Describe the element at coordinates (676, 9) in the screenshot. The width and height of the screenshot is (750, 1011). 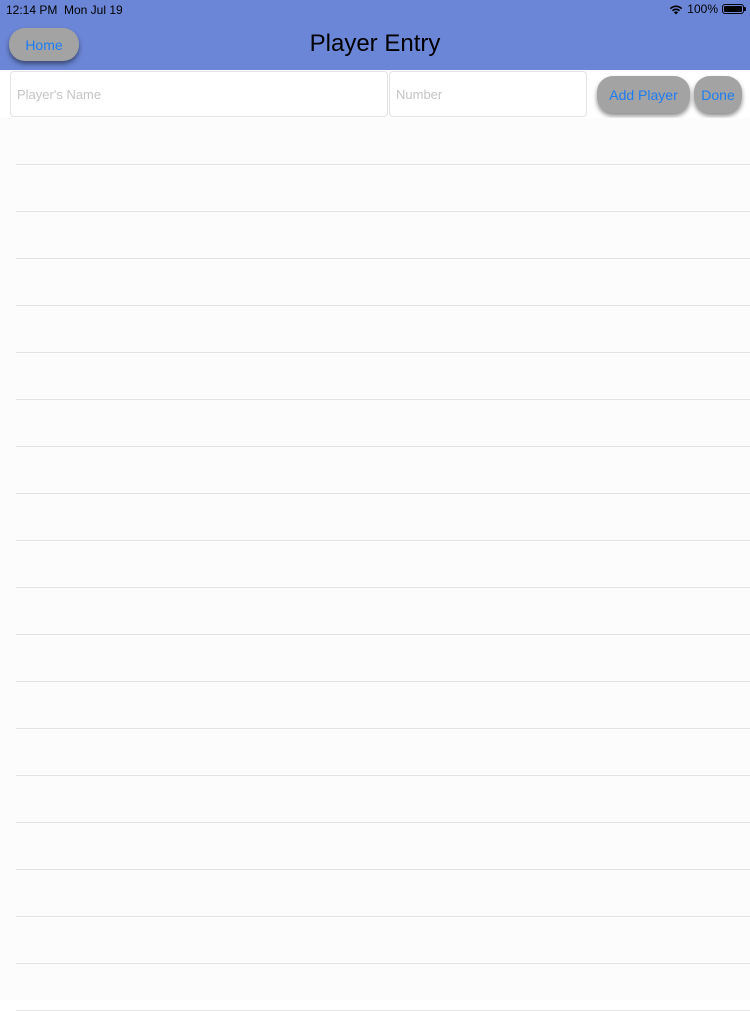
I see `wifi-icon` at that location.